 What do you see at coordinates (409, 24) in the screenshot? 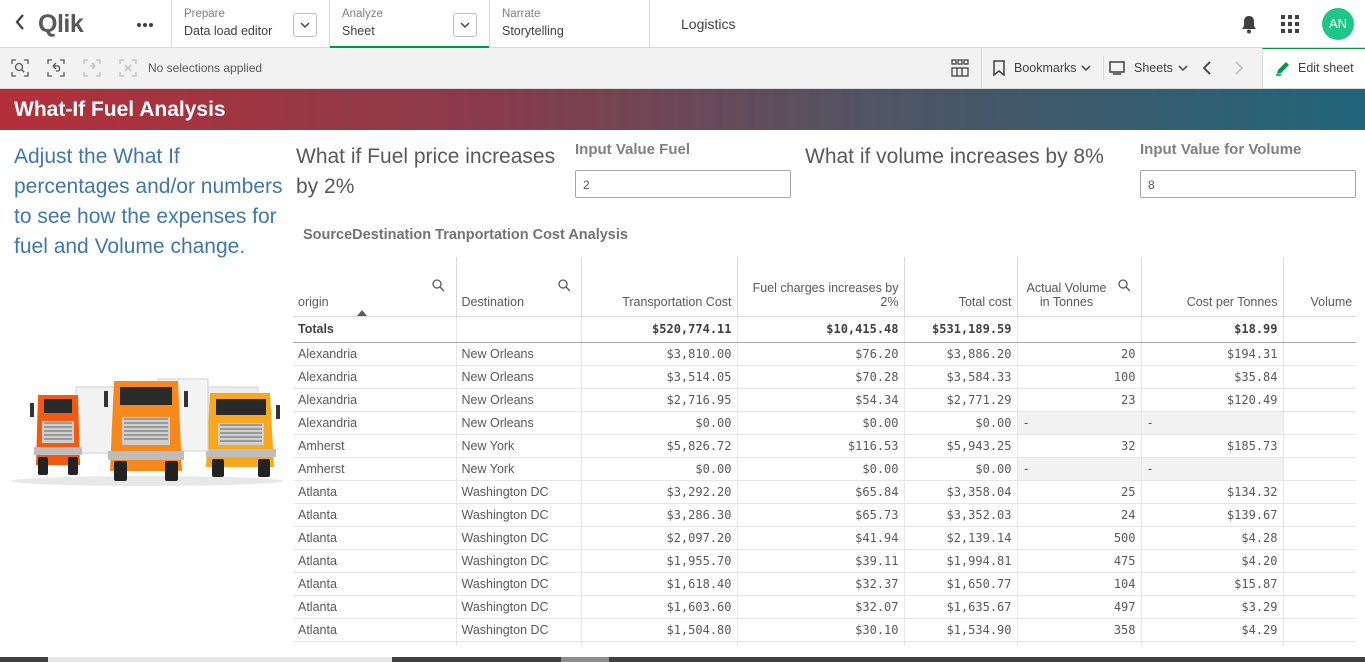
I see `nav-analyze: Analyze Sheet` at bounding box center [409, 24].